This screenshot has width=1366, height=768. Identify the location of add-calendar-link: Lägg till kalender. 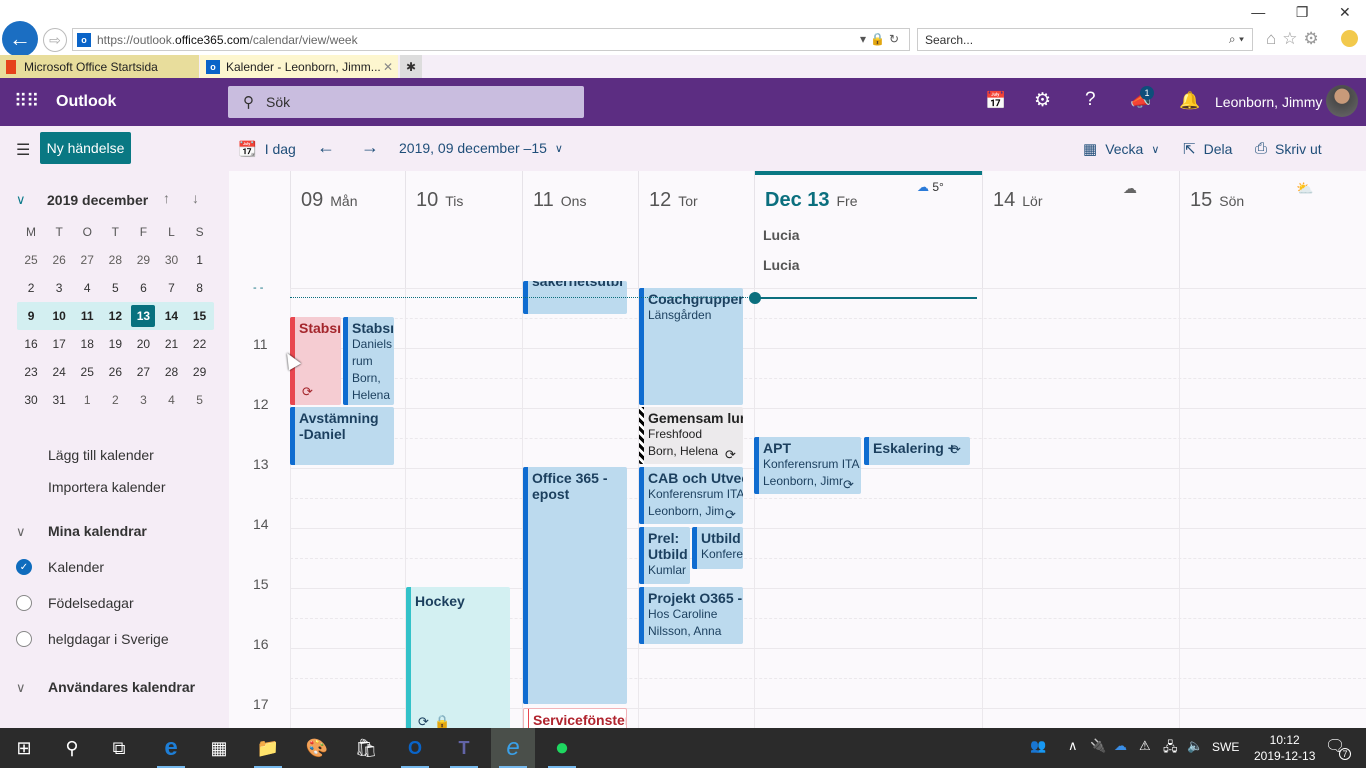
(101, 455).